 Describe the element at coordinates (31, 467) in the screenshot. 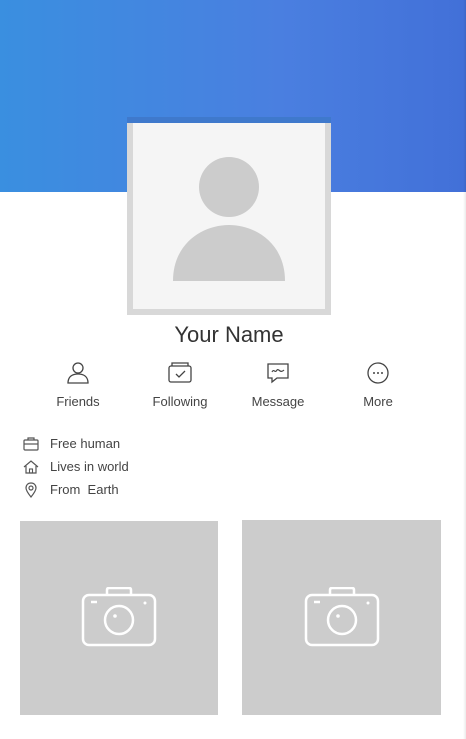

I see `home-icon` at that location.